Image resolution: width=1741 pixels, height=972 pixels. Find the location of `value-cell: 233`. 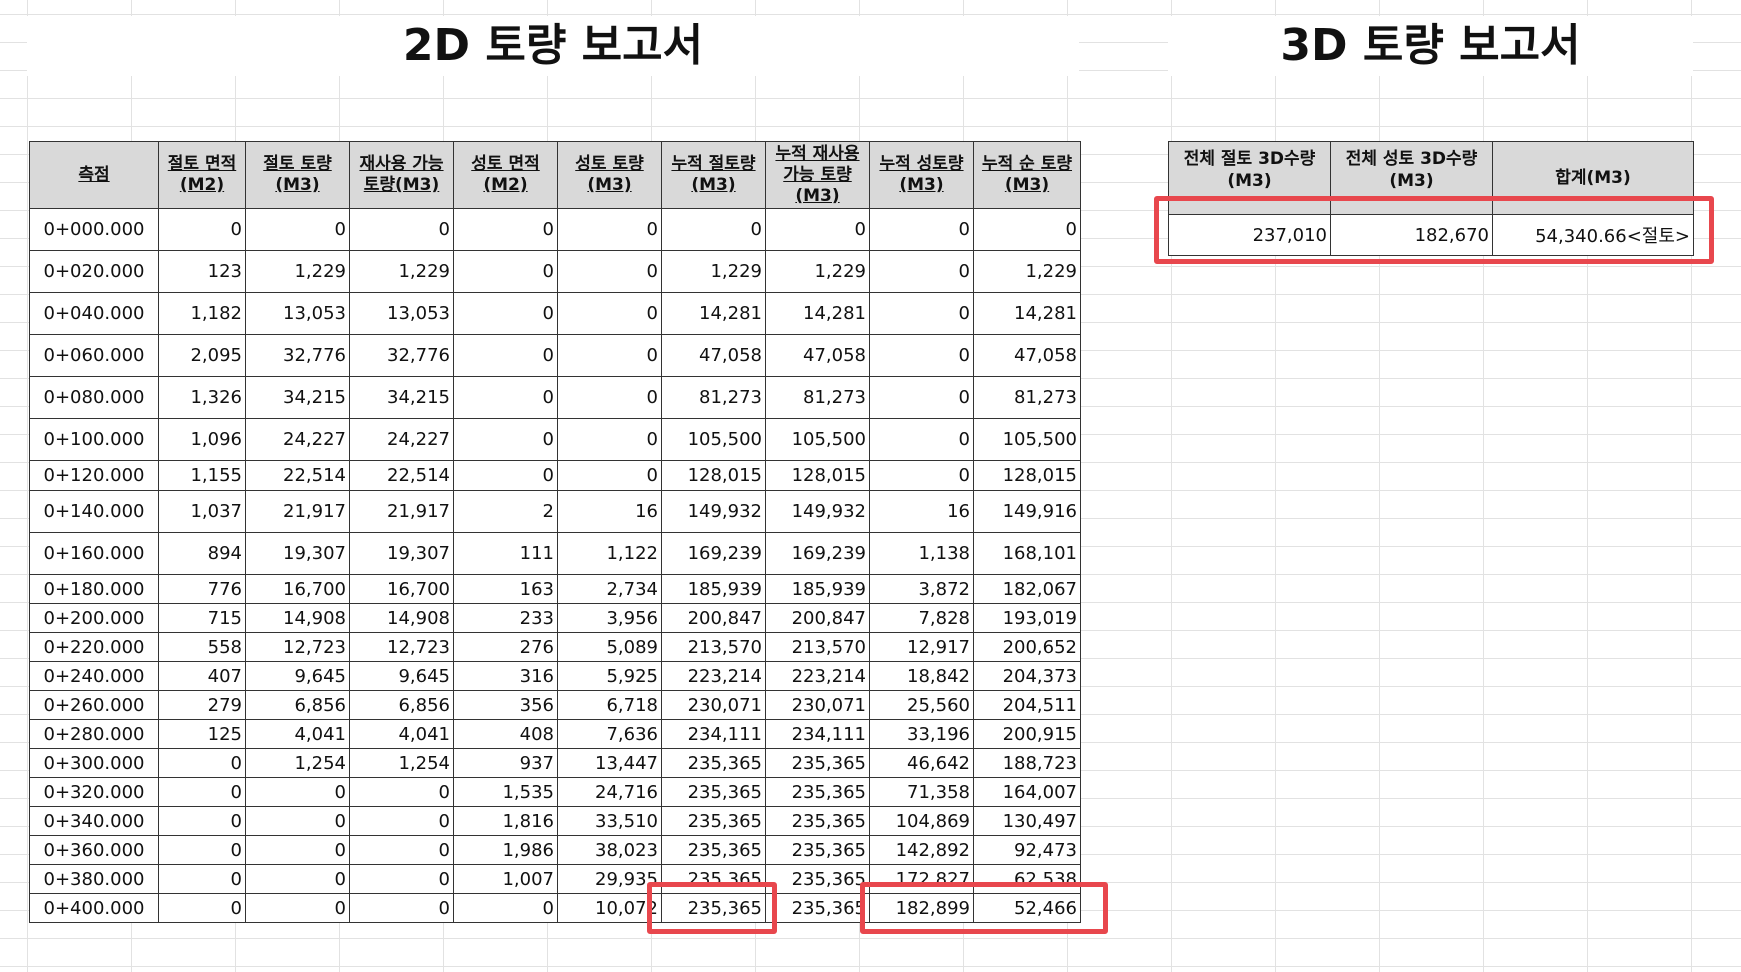

value-cell: 233 is located at coordinates (505, 618).